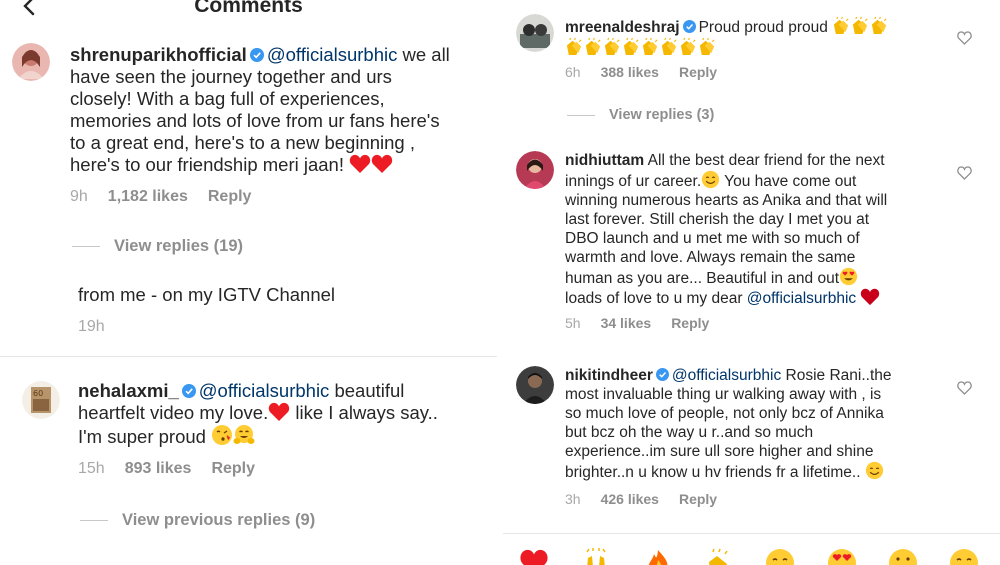 Image resolution: width=1000 pixels, height=565 pixels. I want to click on avatar: 60, so click(41, 400).